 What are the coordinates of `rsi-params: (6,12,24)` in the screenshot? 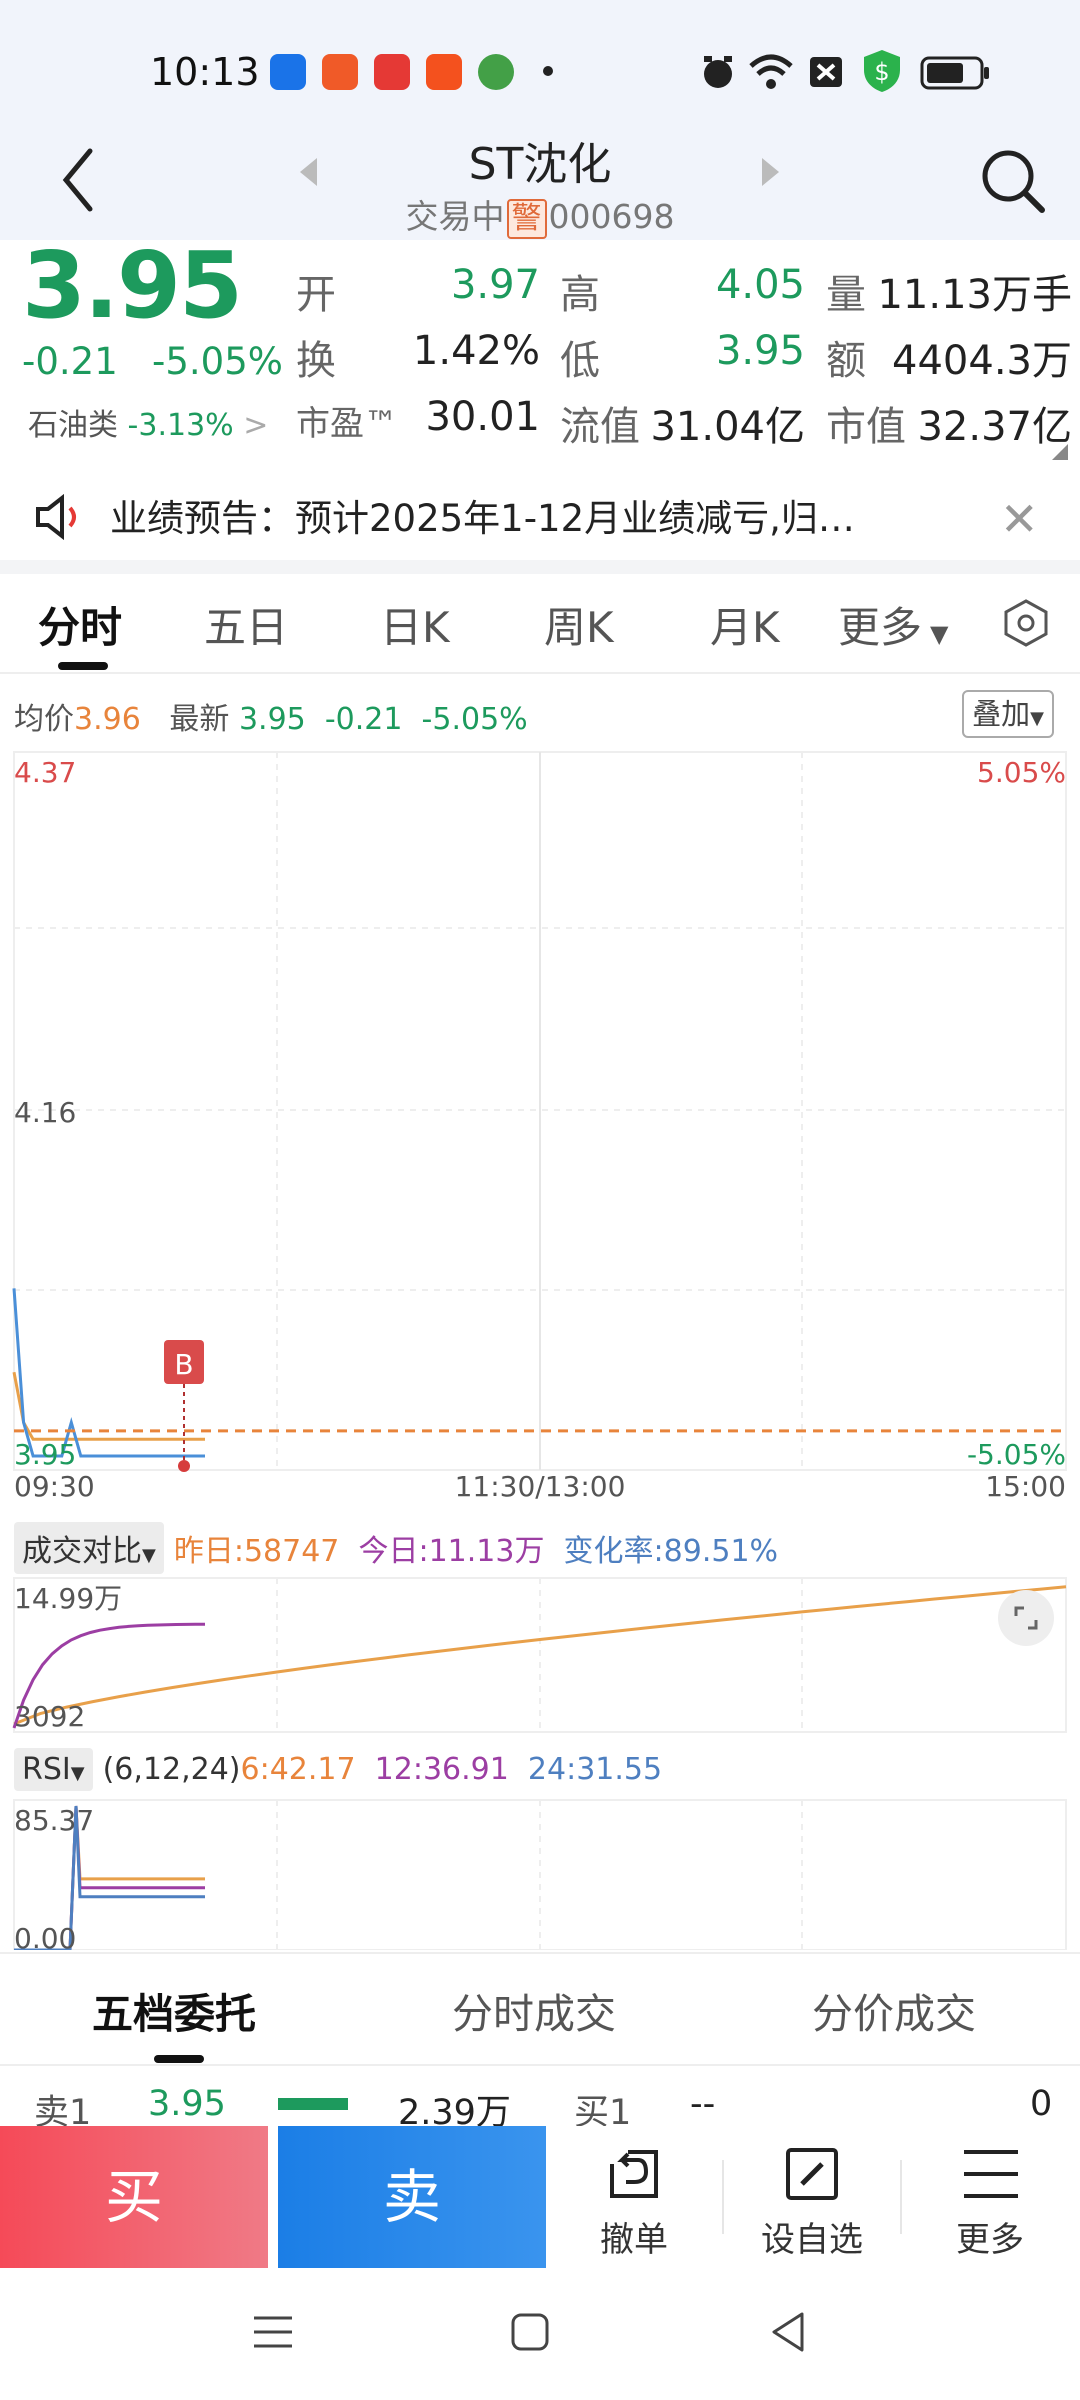 It's located at (171, 1769).